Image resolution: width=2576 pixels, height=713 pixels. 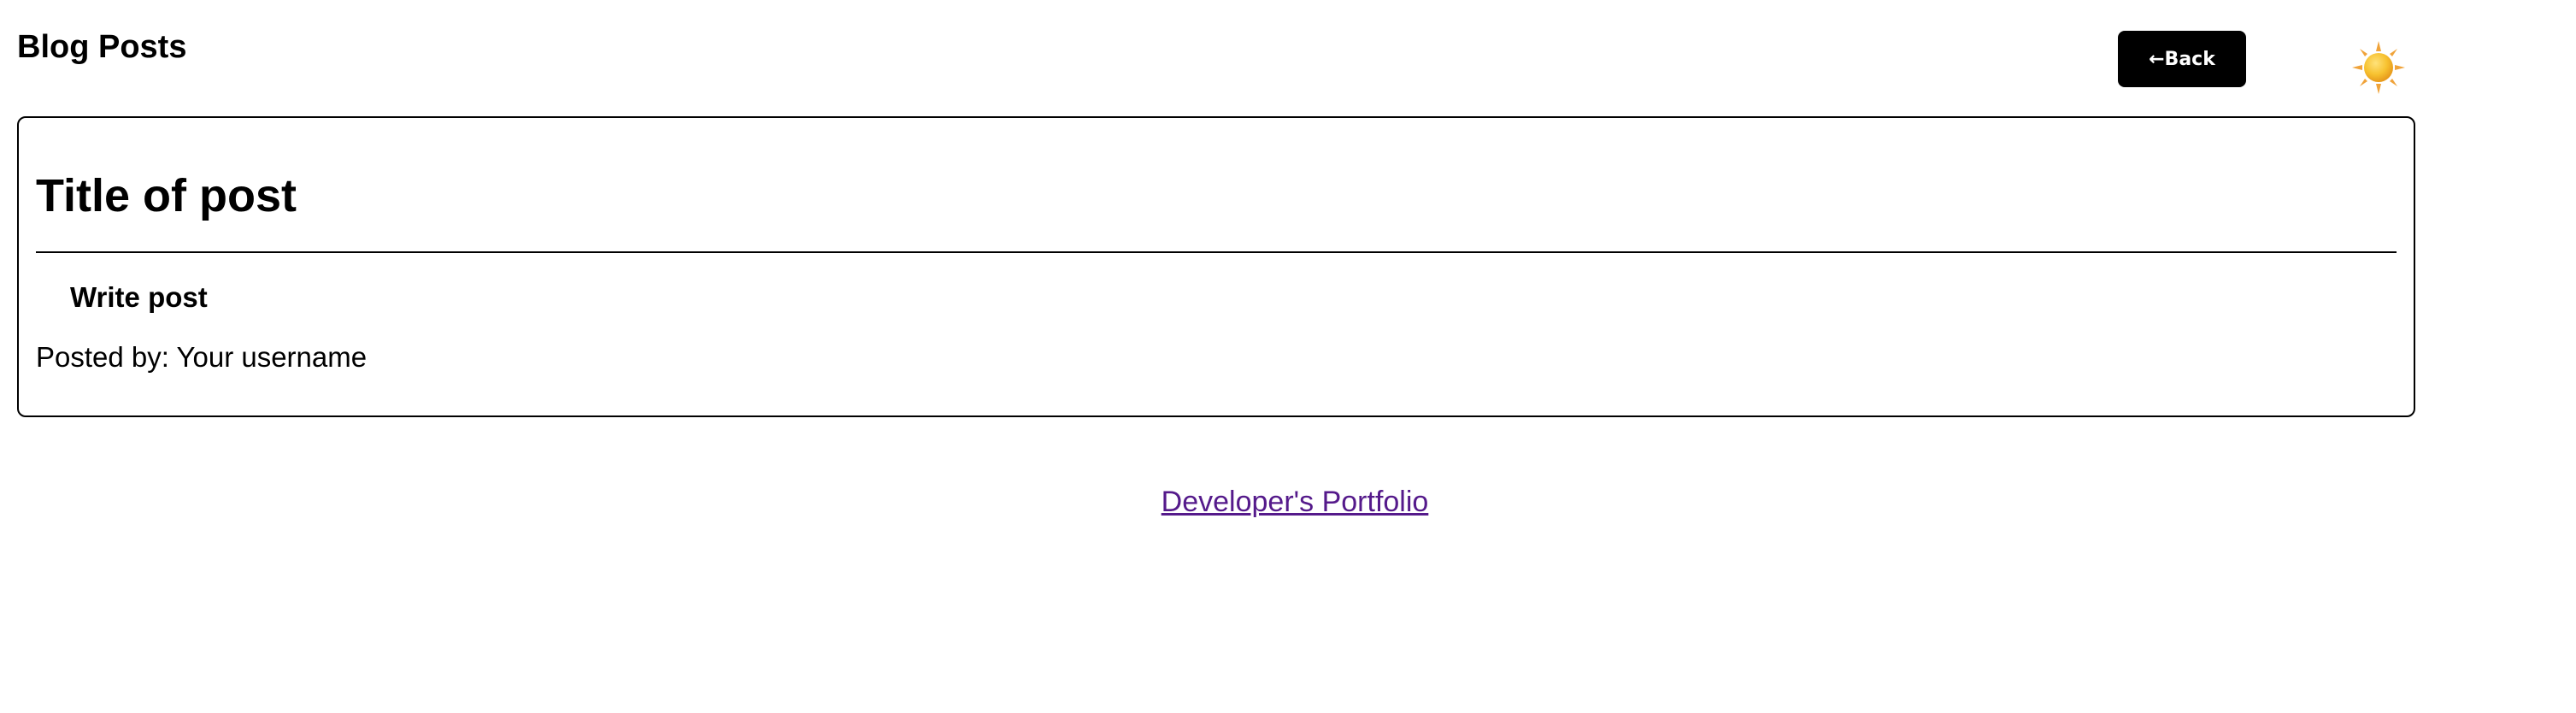 I want to click on sun-icon, so click(x=2378, y=67).